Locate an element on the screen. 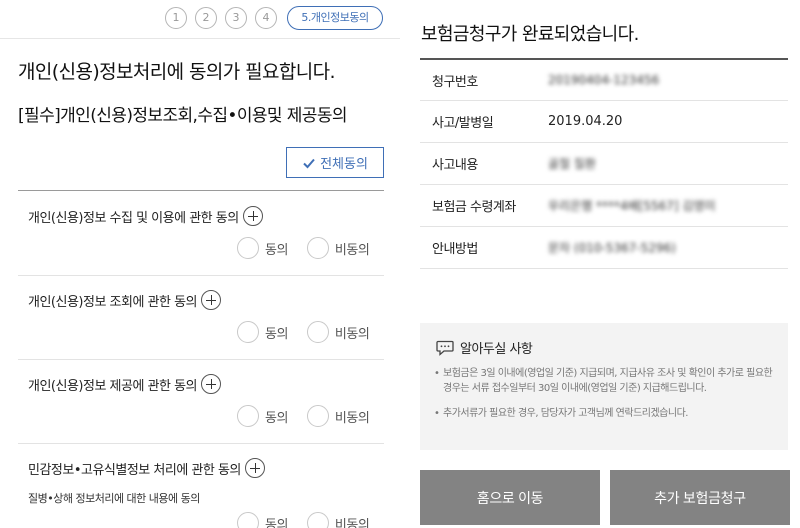 The image size is (800, 528). table-row: 안내방법 문자 (010-5367-5296) is located at coordinates (604, 248).